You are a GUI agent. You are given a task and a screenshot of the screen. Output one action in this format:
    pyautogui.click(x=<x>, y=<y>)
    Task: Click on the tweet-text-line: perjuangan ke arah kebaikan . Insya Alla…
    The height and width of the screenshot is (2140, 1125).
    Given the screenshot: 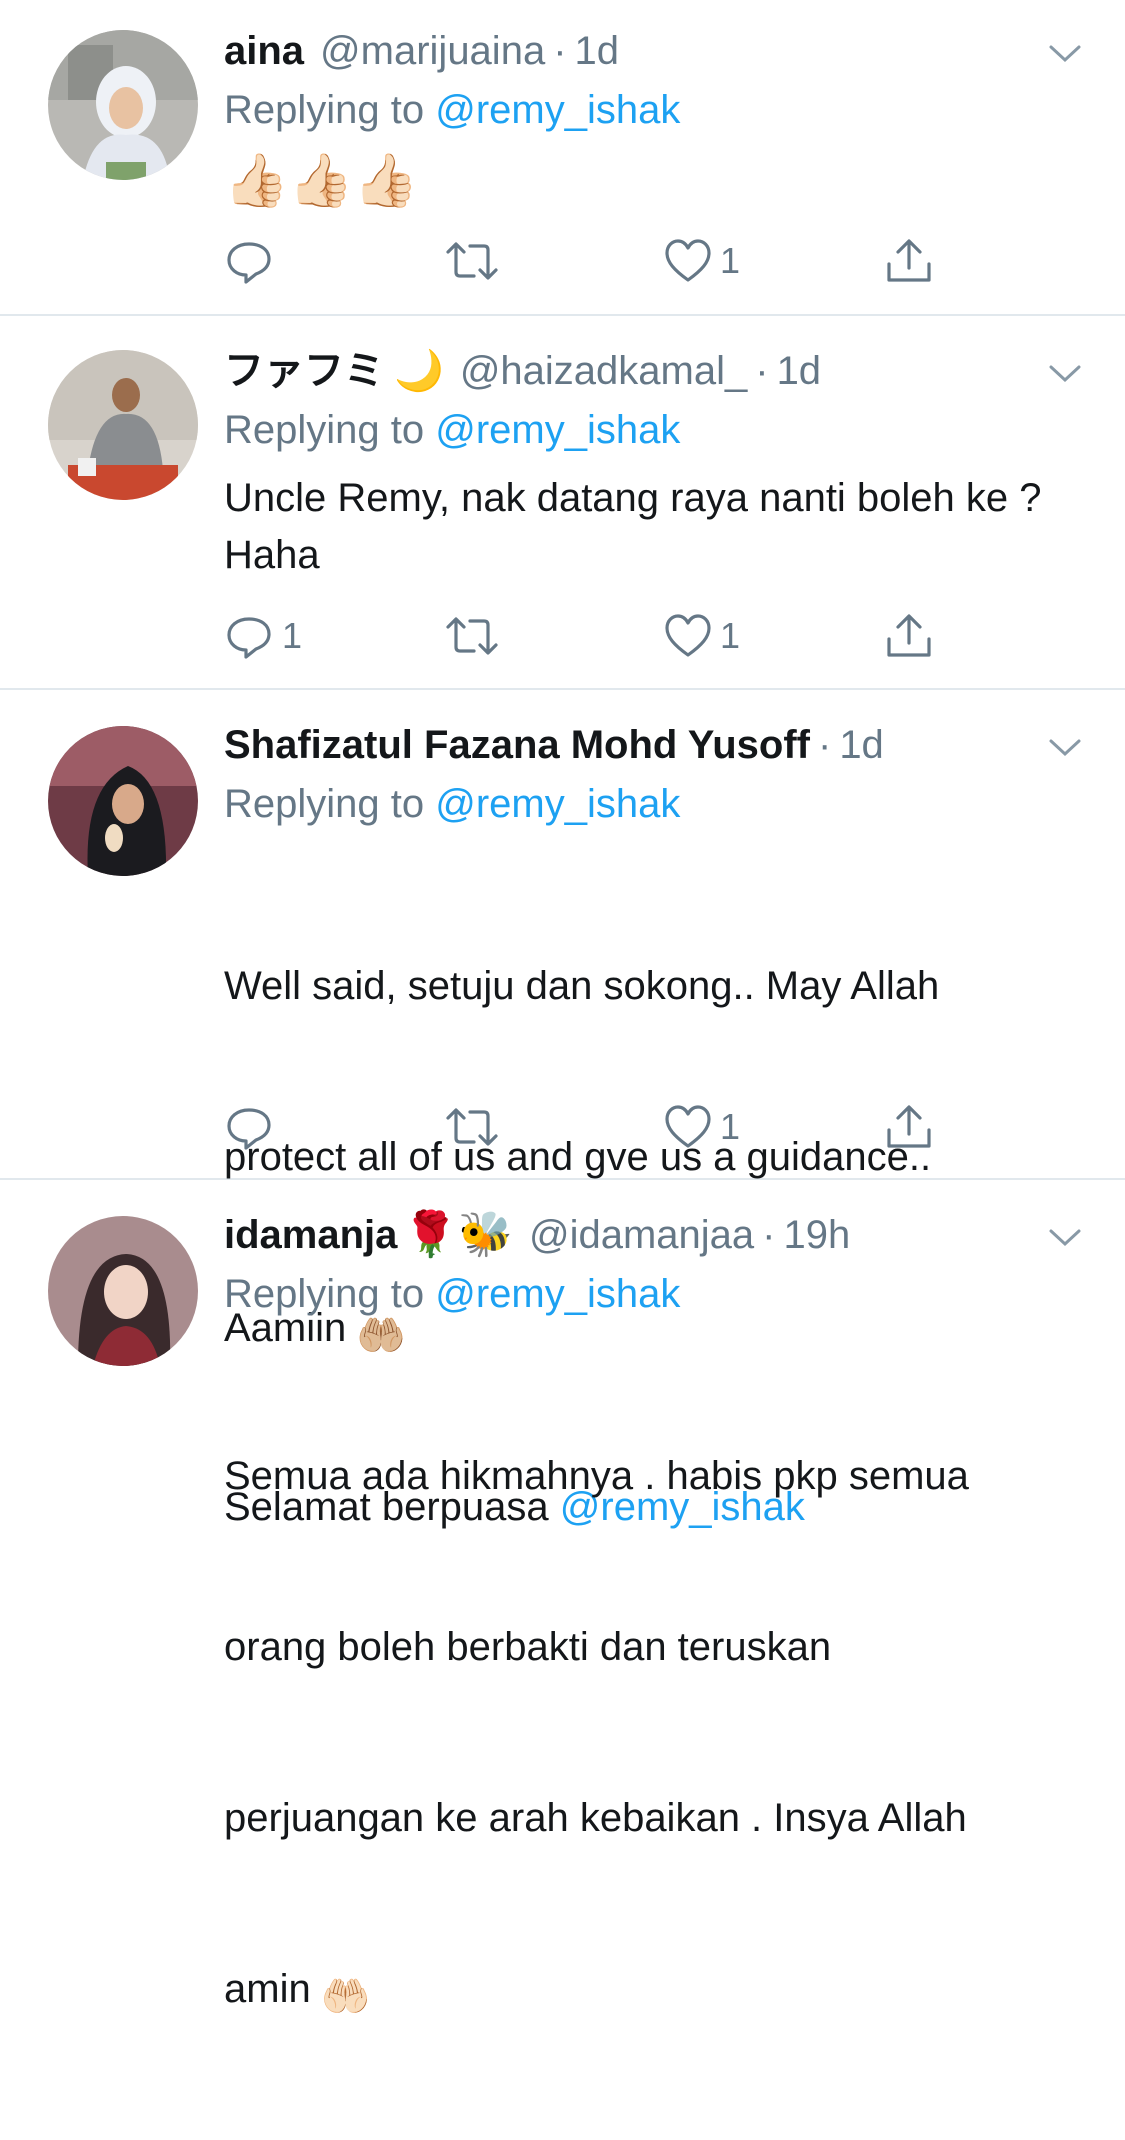 What is the action you would take?
    pyautogui.click(x=595, y=1818)
    